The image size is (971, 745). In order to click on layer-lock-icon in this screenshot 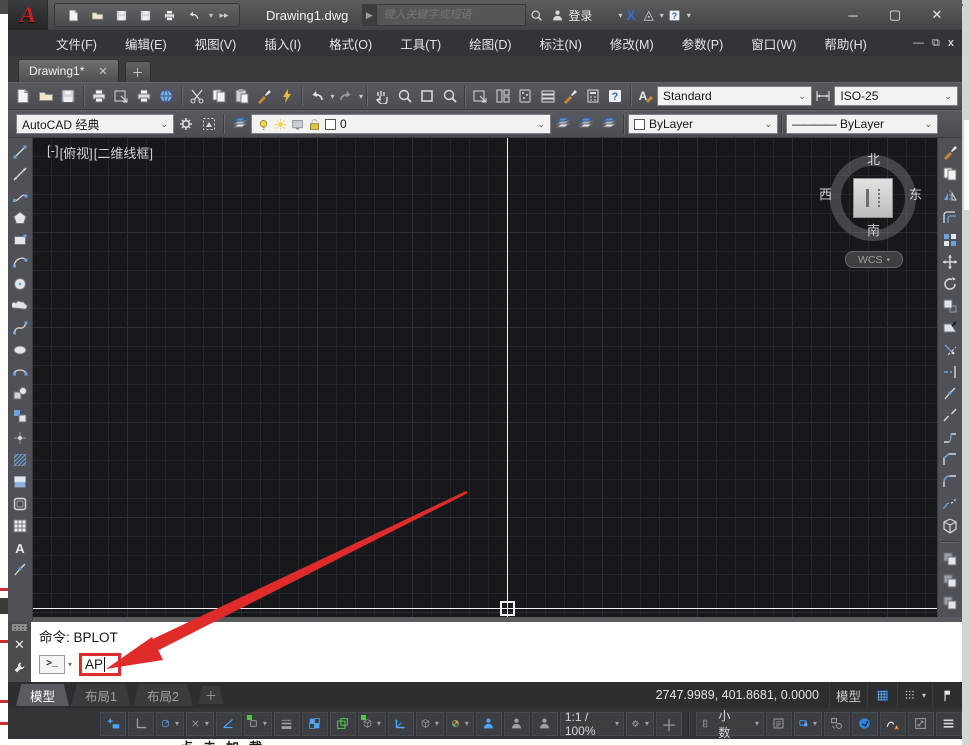, I will do `click(314, 124)`.